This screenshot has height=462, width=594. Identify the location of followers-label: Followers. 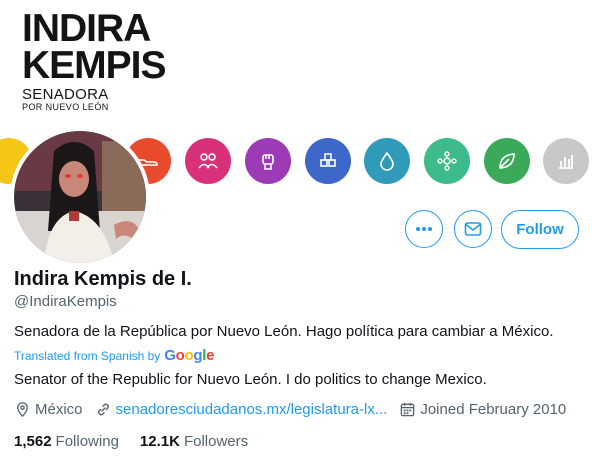
(216, 441).